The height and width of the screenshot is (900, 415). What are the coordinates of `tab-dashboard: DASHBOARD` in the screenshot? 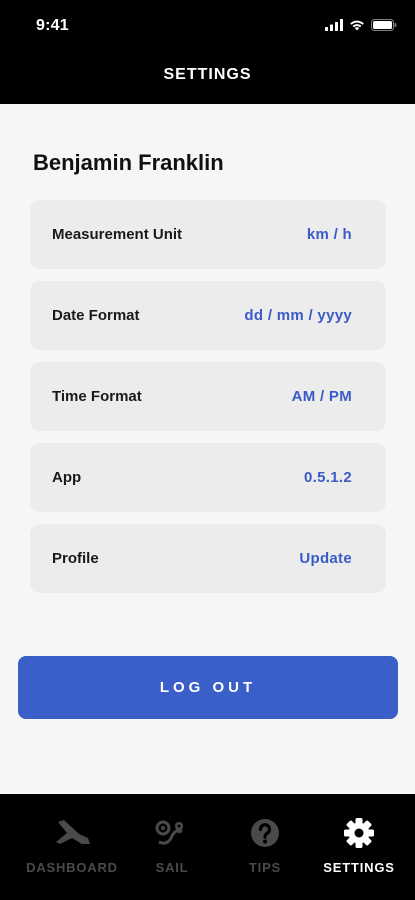 It's located at (72, 847).